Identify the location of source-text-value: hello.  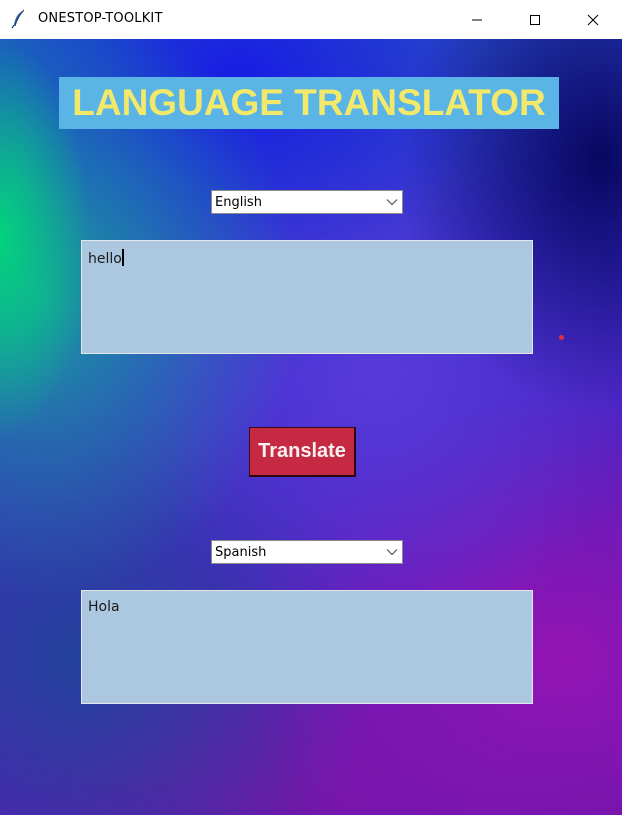
(105, 259).